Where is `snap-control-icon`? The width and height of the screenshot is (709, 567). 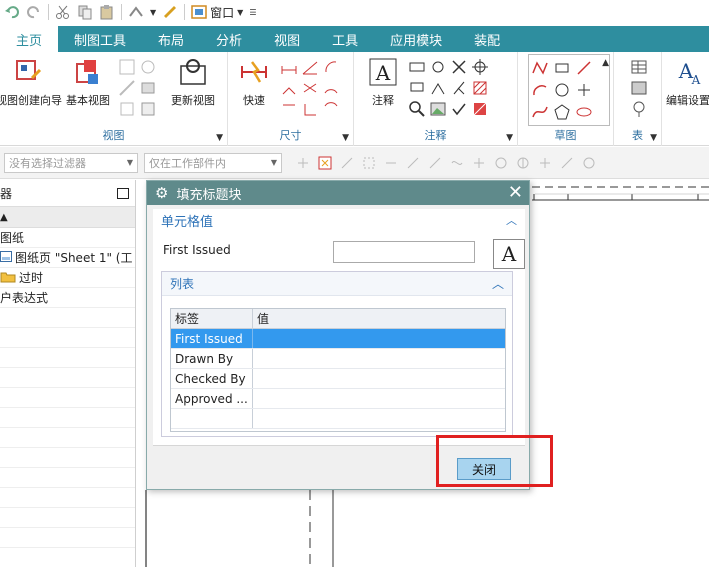
snap-control-icon is located at coordinates (435, 163).